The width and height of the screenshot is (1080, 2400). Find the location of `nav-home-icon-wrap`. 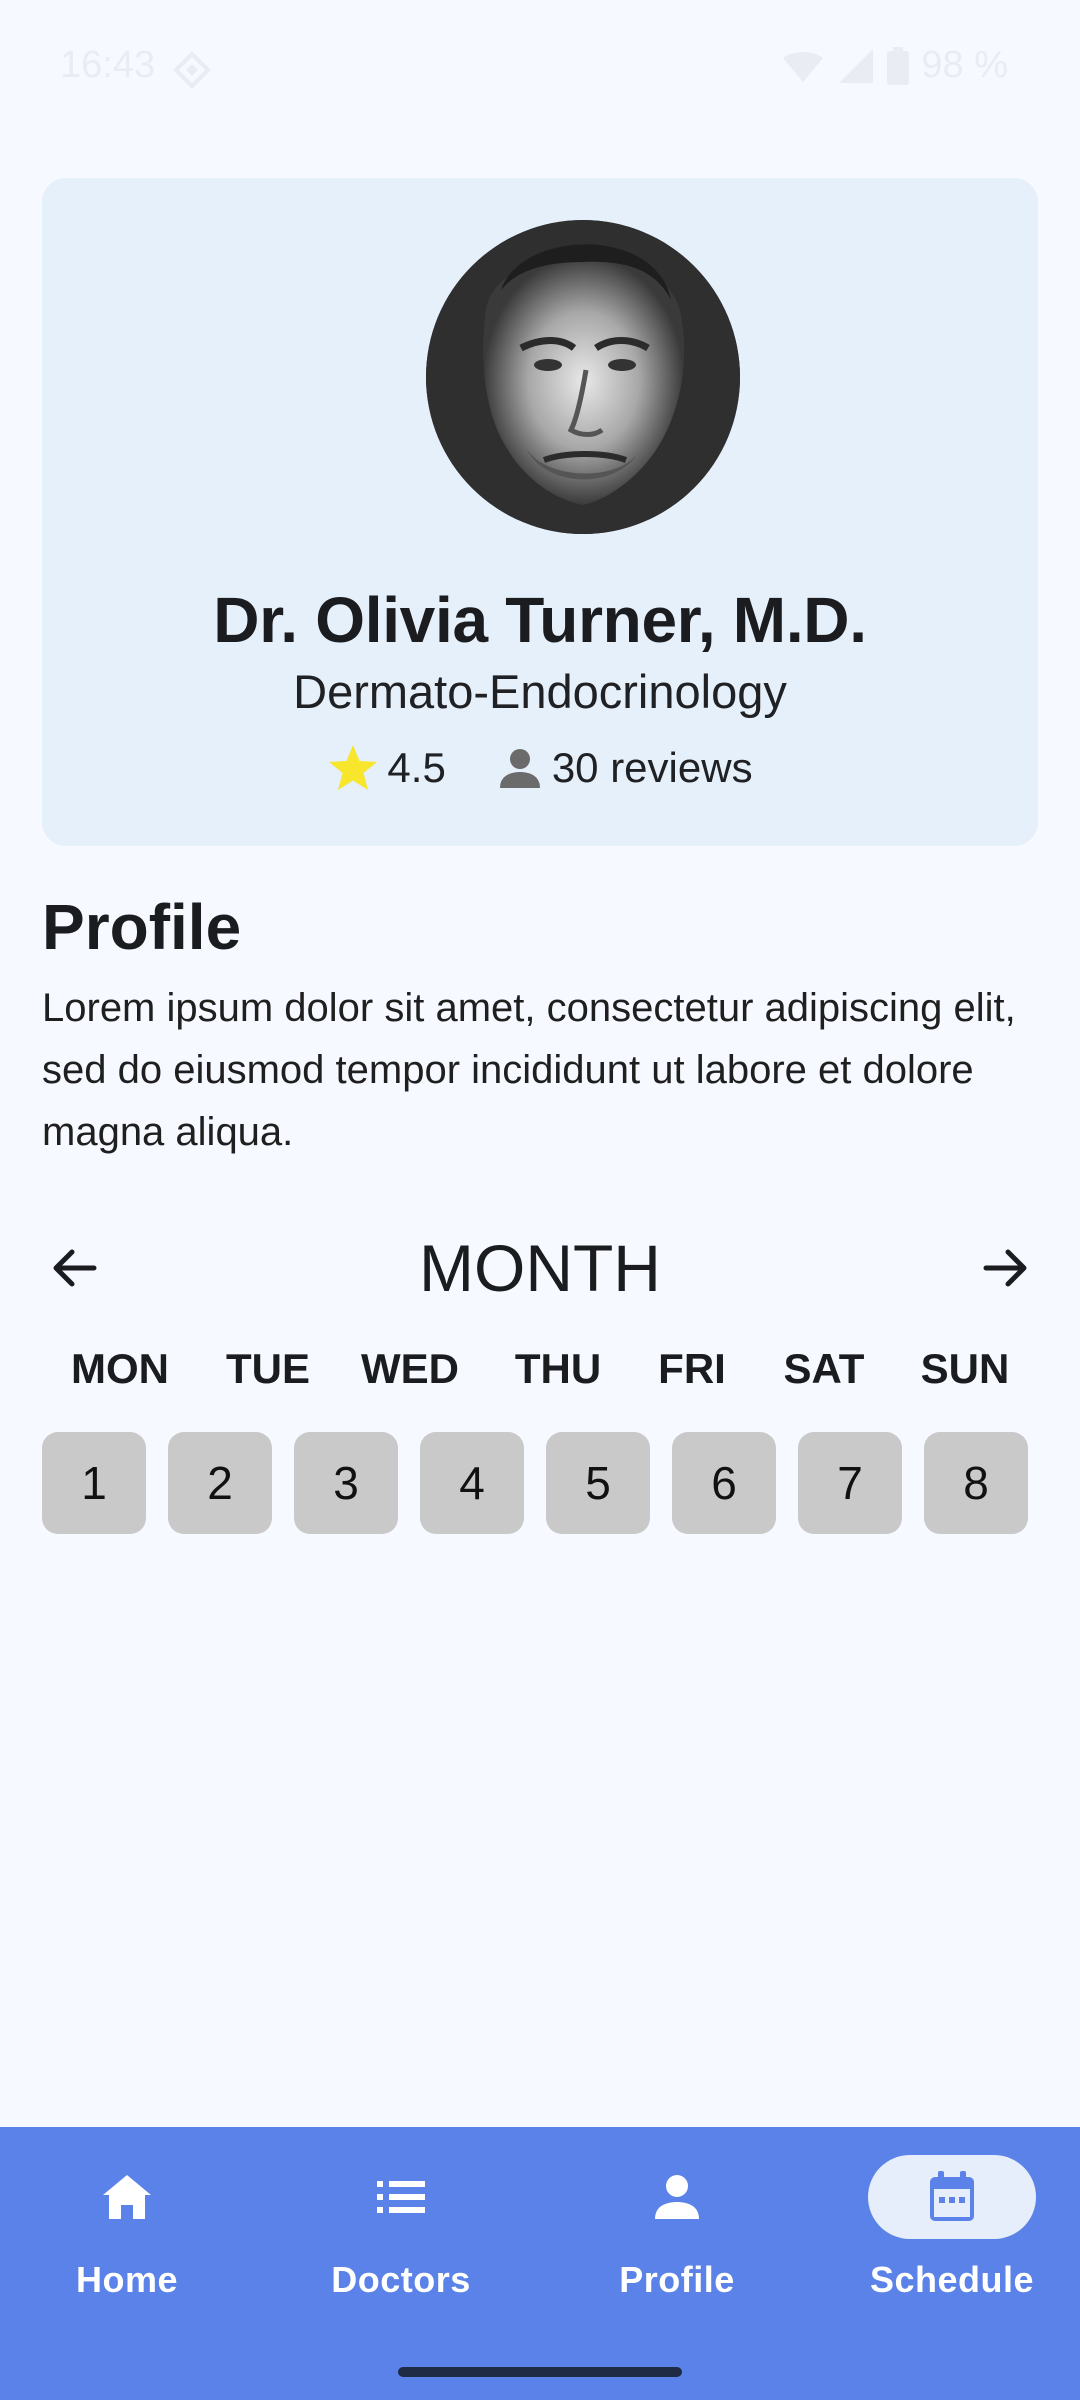

nav-home-icon-wrap is located at coordinates (127, 2197).